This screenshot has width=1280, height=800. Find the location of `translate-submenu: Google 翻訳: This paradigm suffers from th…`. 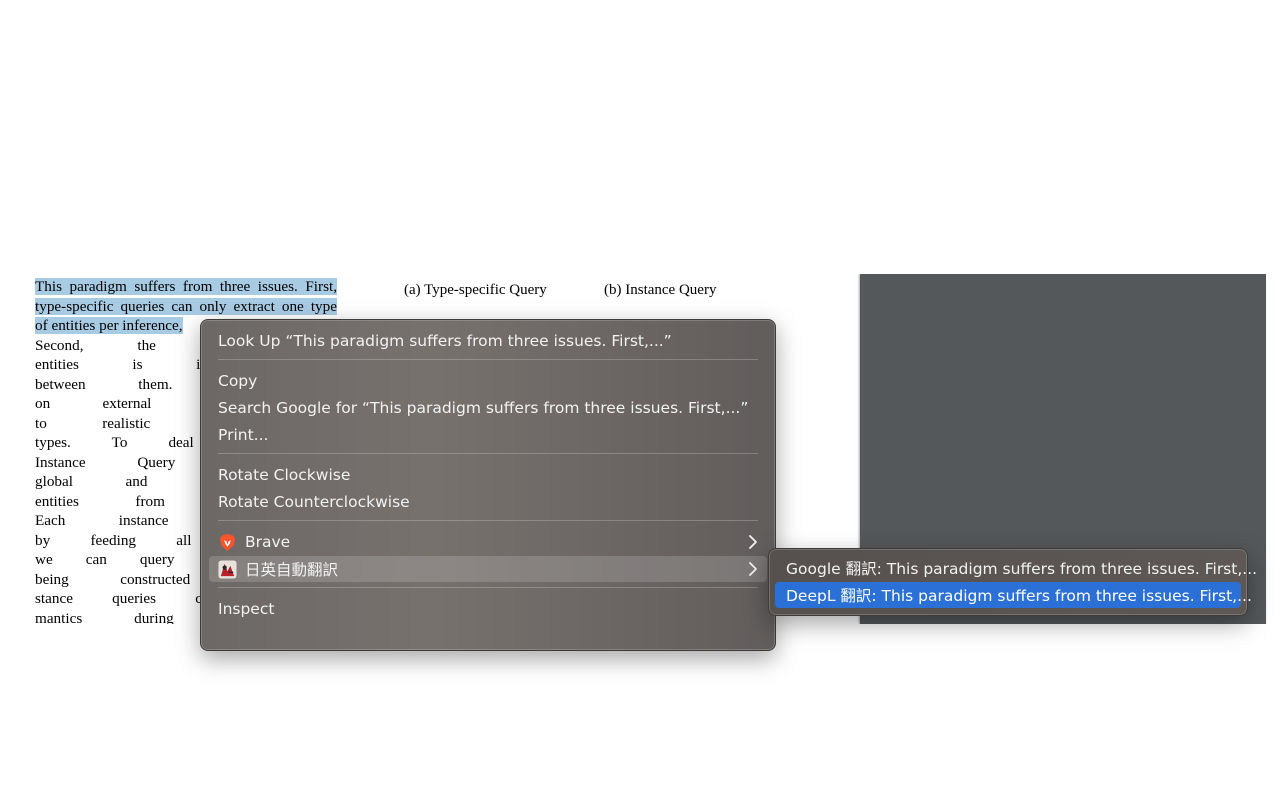

translate-submenu: Google 翻訳: This paradigm suffers from th… is located at coordinates (1012, 582).